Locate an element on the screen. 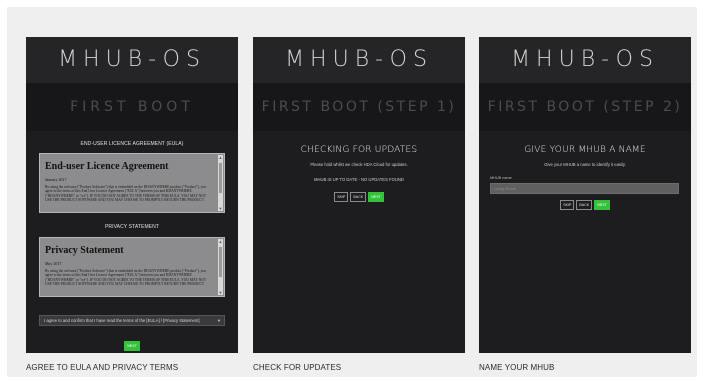  name-title: GIVE YOUR MHUB A NAME is located at coordinates (585, 150).